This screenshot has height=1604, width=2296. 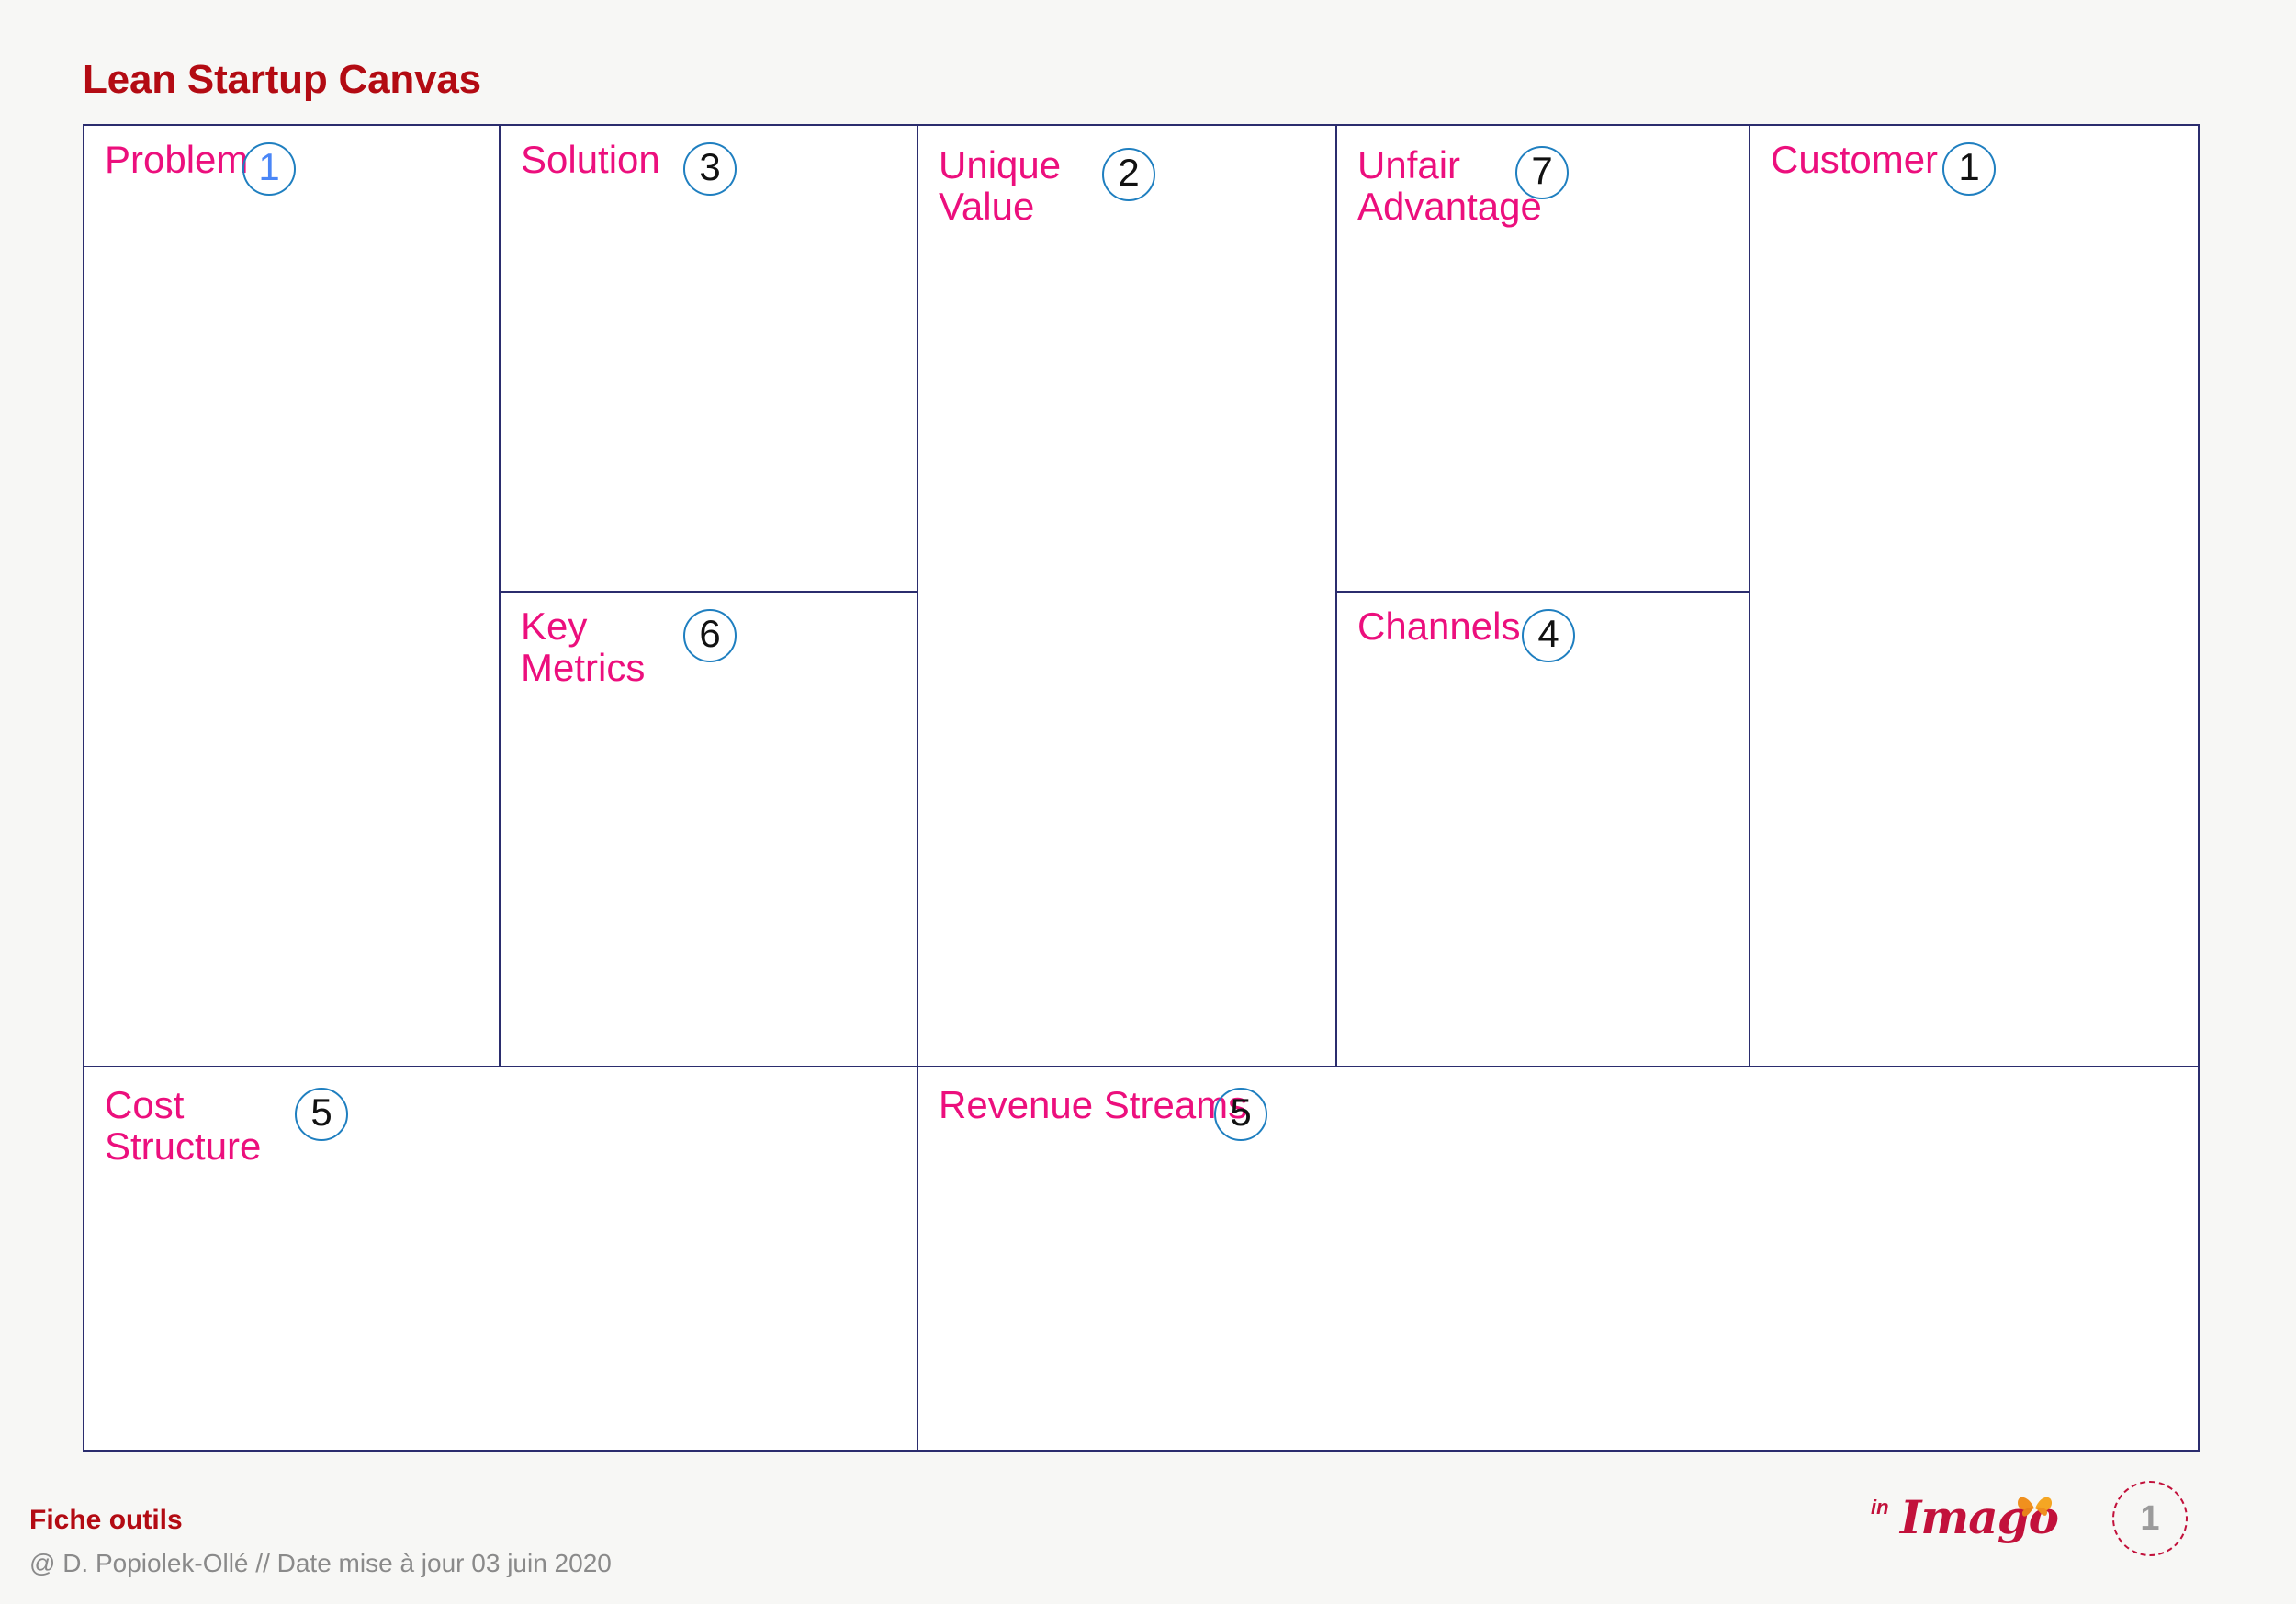 I want to click on cell-badge-revenue-streams: 5, so click(x=1240, y=1114).